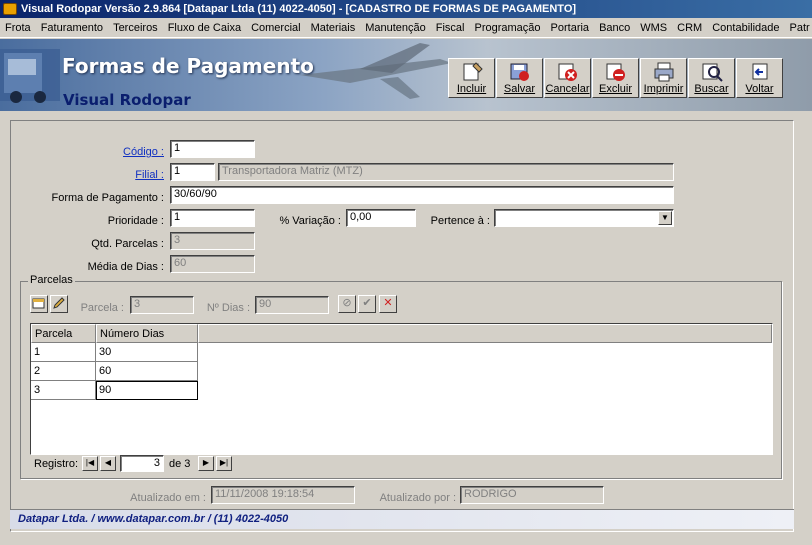  Describe the element at coordinates (135, 27) in the screenshot. I see `menu-terceiros: Terceiros` at that location.